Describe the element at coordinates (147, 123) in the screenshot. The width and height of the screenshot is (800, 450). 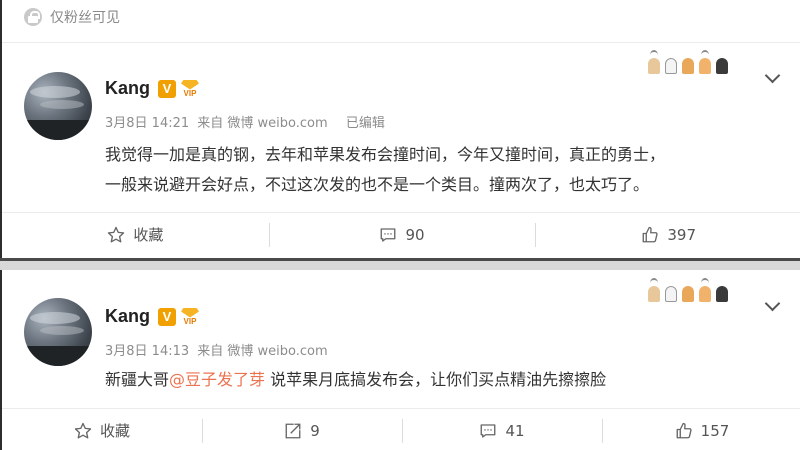
I see `post-date: 3月8日 14:21` at that location.